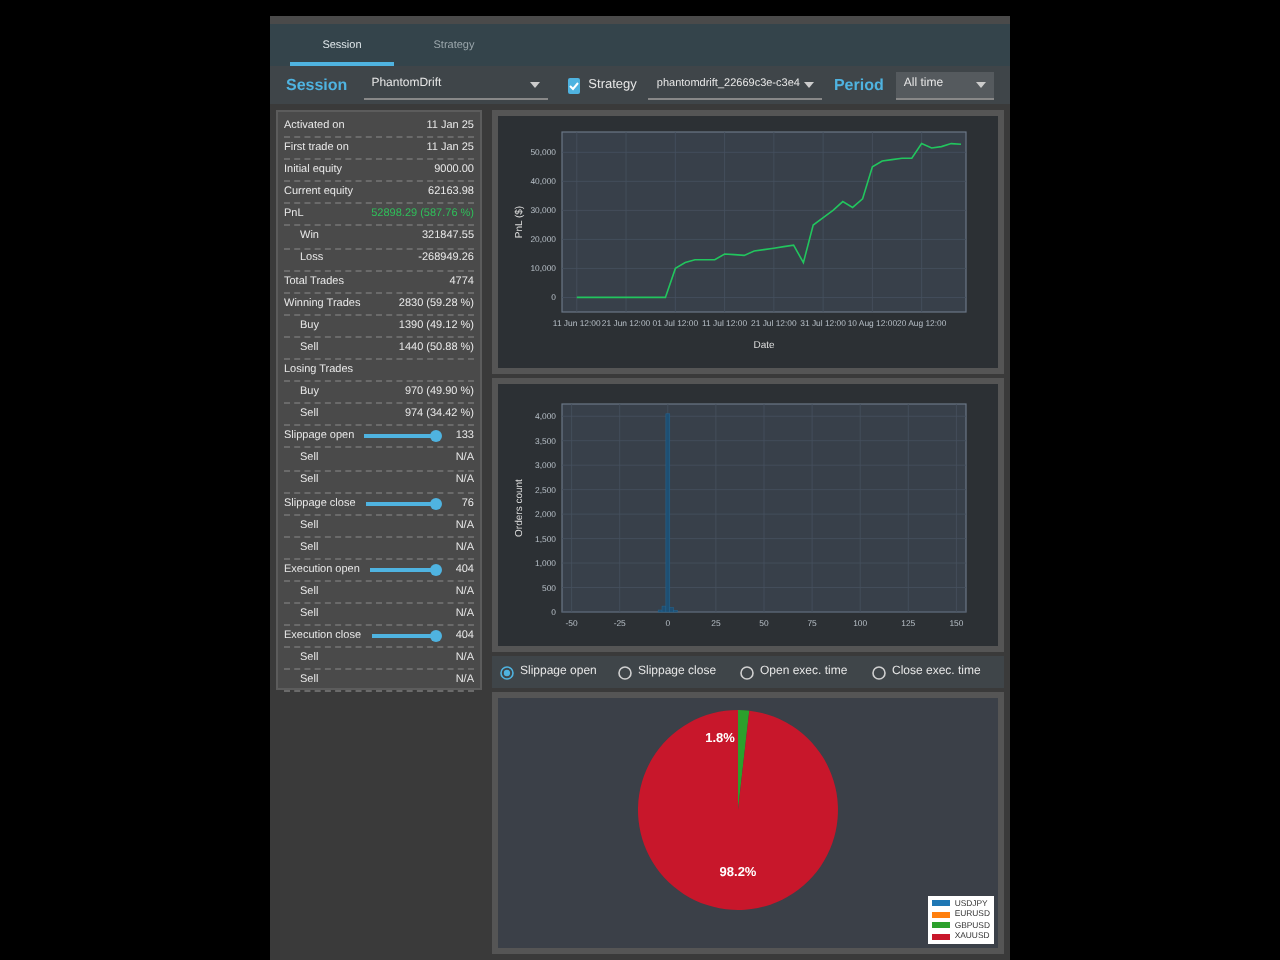 Image resolution: width=1280 pixels, height=960 pixels. Describe the element at coordinates (858, 85) in the screenshot. I see `period-label: Period` at that location.